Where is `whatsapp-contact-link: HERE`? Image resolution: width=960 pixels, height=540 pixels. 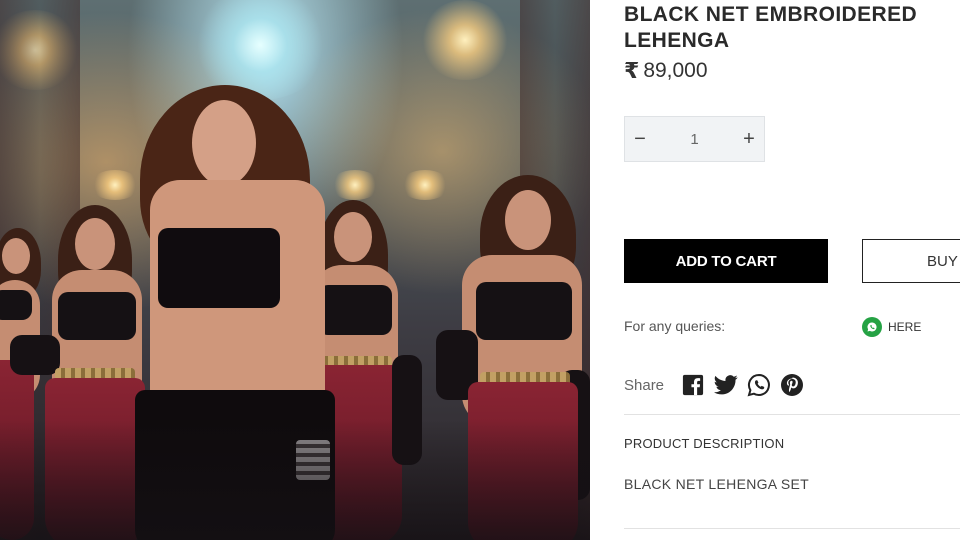 whatsapp-contact-link: HERE is located at coordinates (891, 327).